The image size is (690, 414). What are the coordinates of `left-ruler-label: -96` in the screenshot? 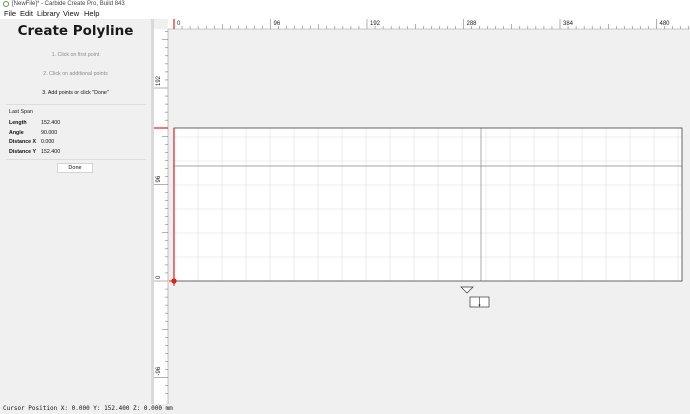 It's located at (159, 370).